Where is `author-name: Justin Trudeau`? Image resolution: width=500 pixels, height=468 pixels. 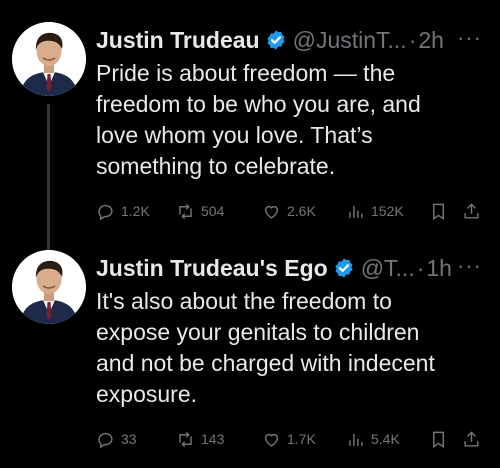
author-name: Justin Trudeau is located at coordinates (178, 40).